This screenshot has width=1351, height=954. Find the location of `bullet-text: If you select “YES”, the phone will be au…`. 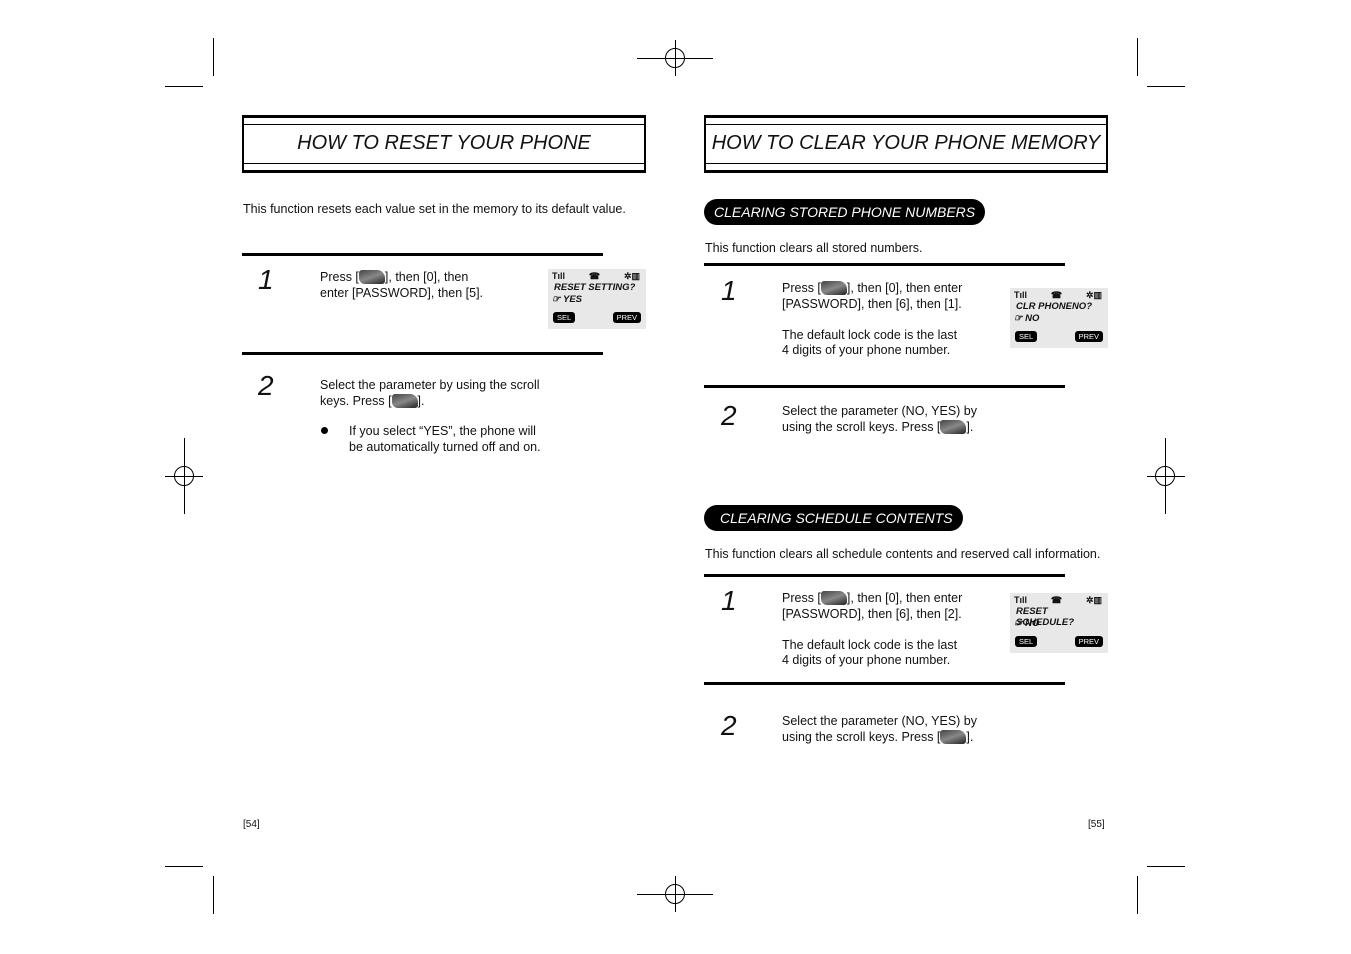

bullet-text: If you select “YES”, the phone will be au… is located at coordinates (445, 439).